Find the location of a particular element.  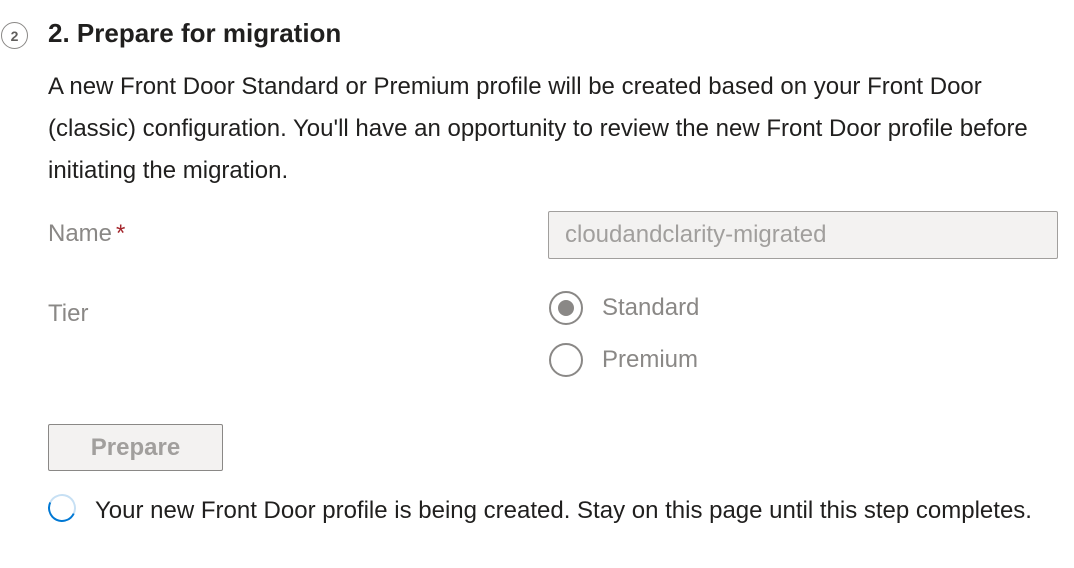

required-indicator: * is located at coordinates (121, 233).